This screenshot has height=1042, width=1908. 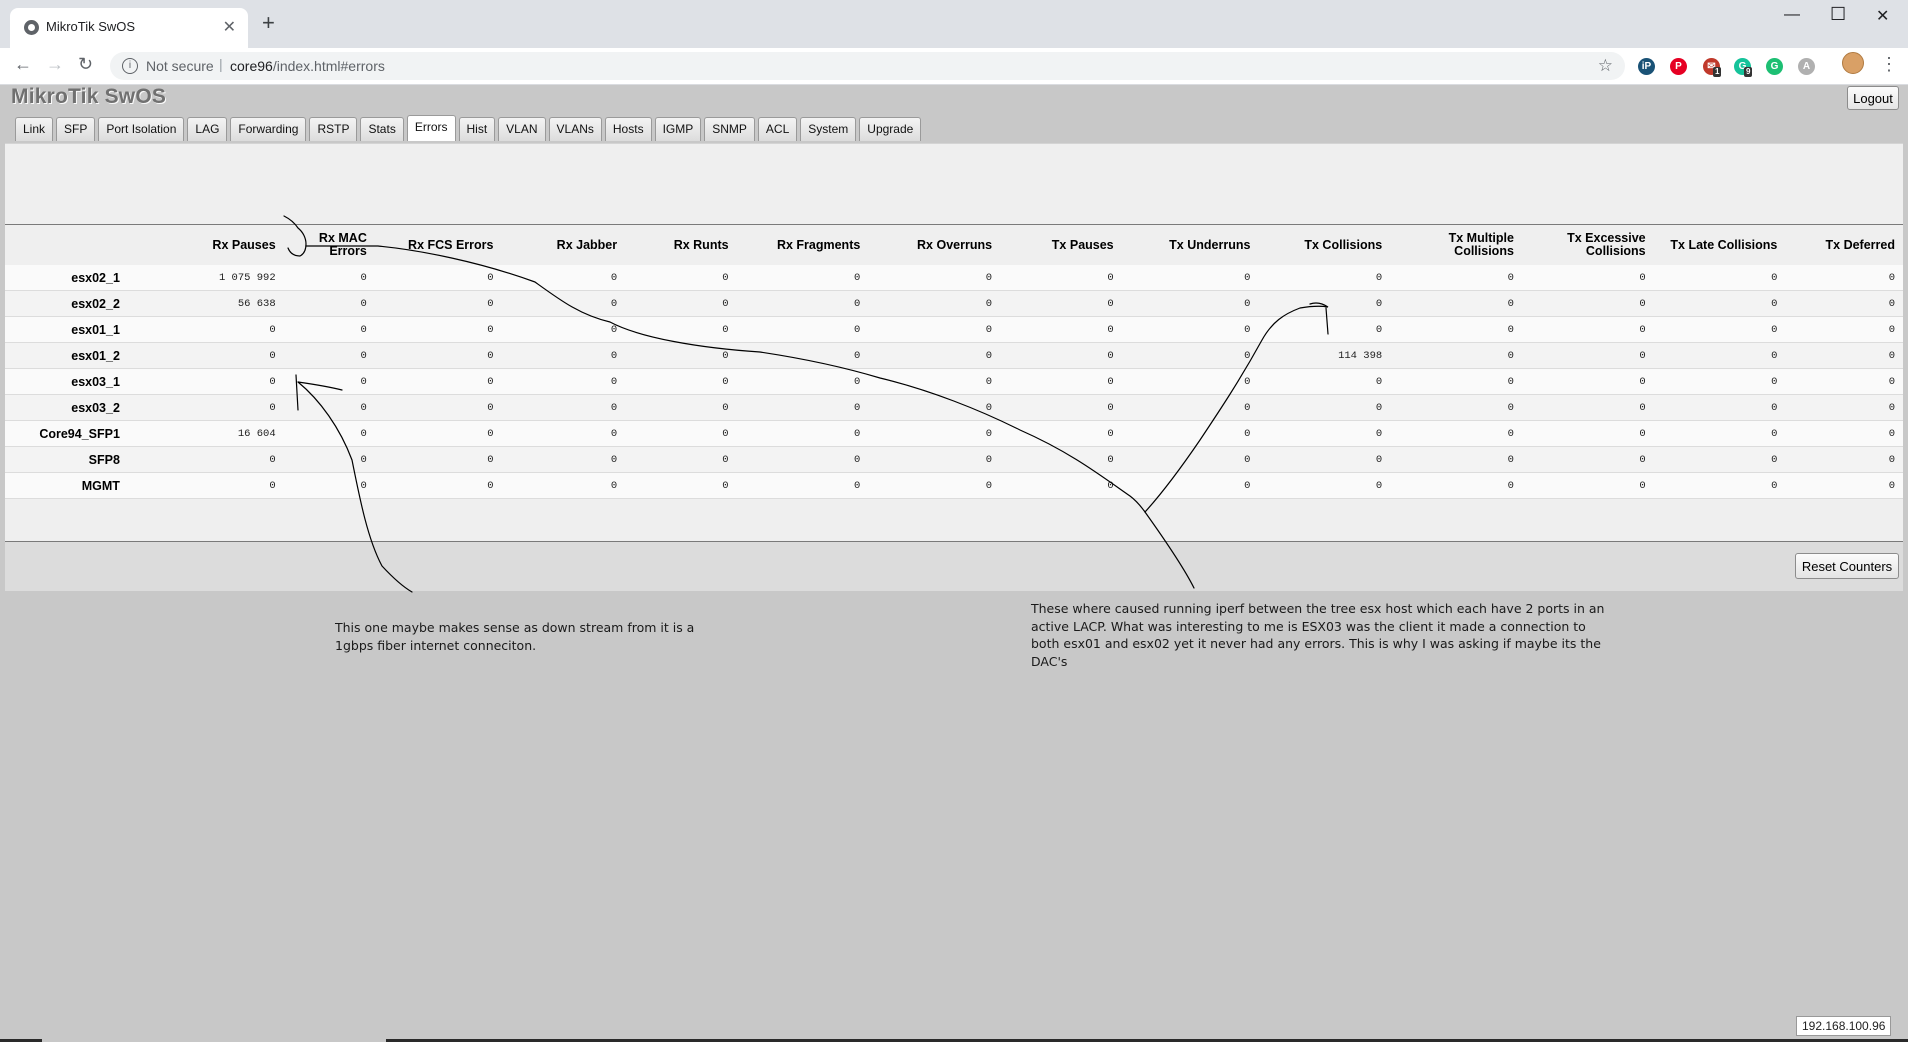 I want to click on table-row: SFP8 0 0 0 0 0 0 0 0 0 0 0 0 0 0, so click(x=954, y=459).